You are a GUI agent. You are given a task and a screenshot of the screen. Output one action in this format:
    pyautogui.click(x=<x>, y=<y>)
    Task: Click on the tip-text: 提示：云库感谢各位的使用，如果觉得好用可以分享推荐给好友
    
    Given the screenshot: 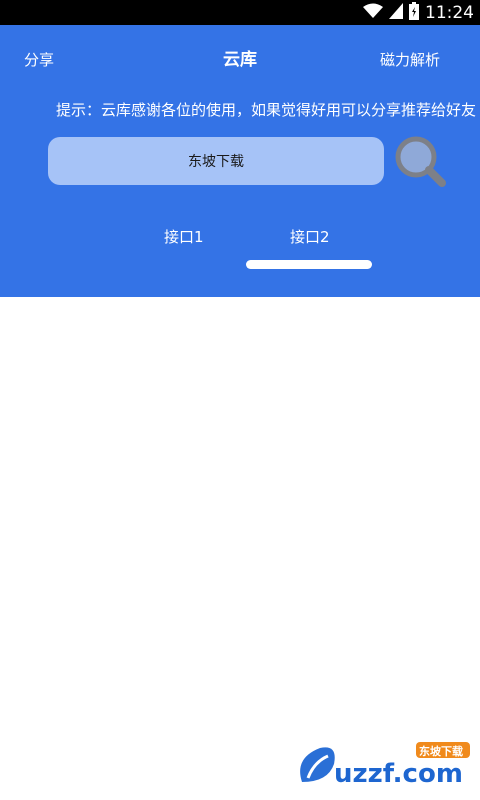 What is the action you would take?
    pyautogui.click(x=265, y=110)
    